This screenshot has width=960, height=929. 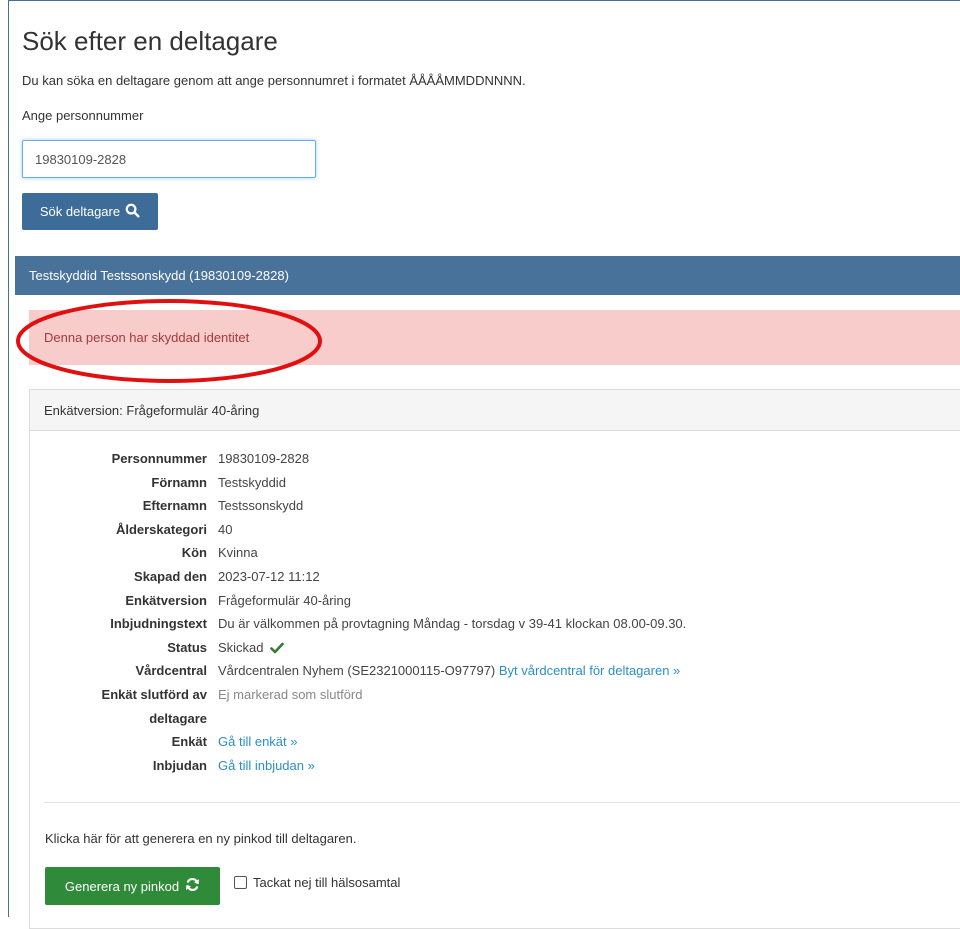 What do you see at coordinates (358, 648) in the screenshot?
I see `detail-row-status: Status Skickad` at bounding box center [358, 648].